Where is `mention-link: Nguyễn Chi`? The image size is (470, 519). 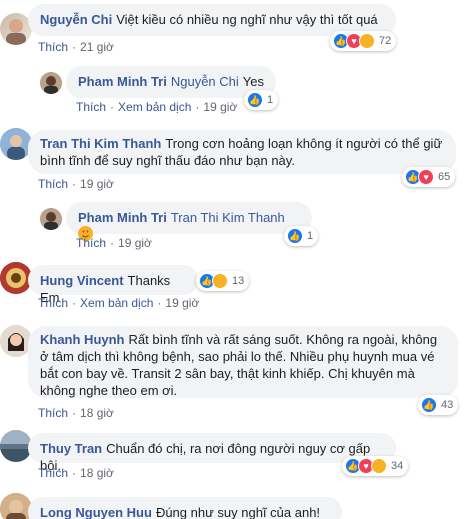
mention-link: Nguyễn Chi is located at coordinates (205, 81).